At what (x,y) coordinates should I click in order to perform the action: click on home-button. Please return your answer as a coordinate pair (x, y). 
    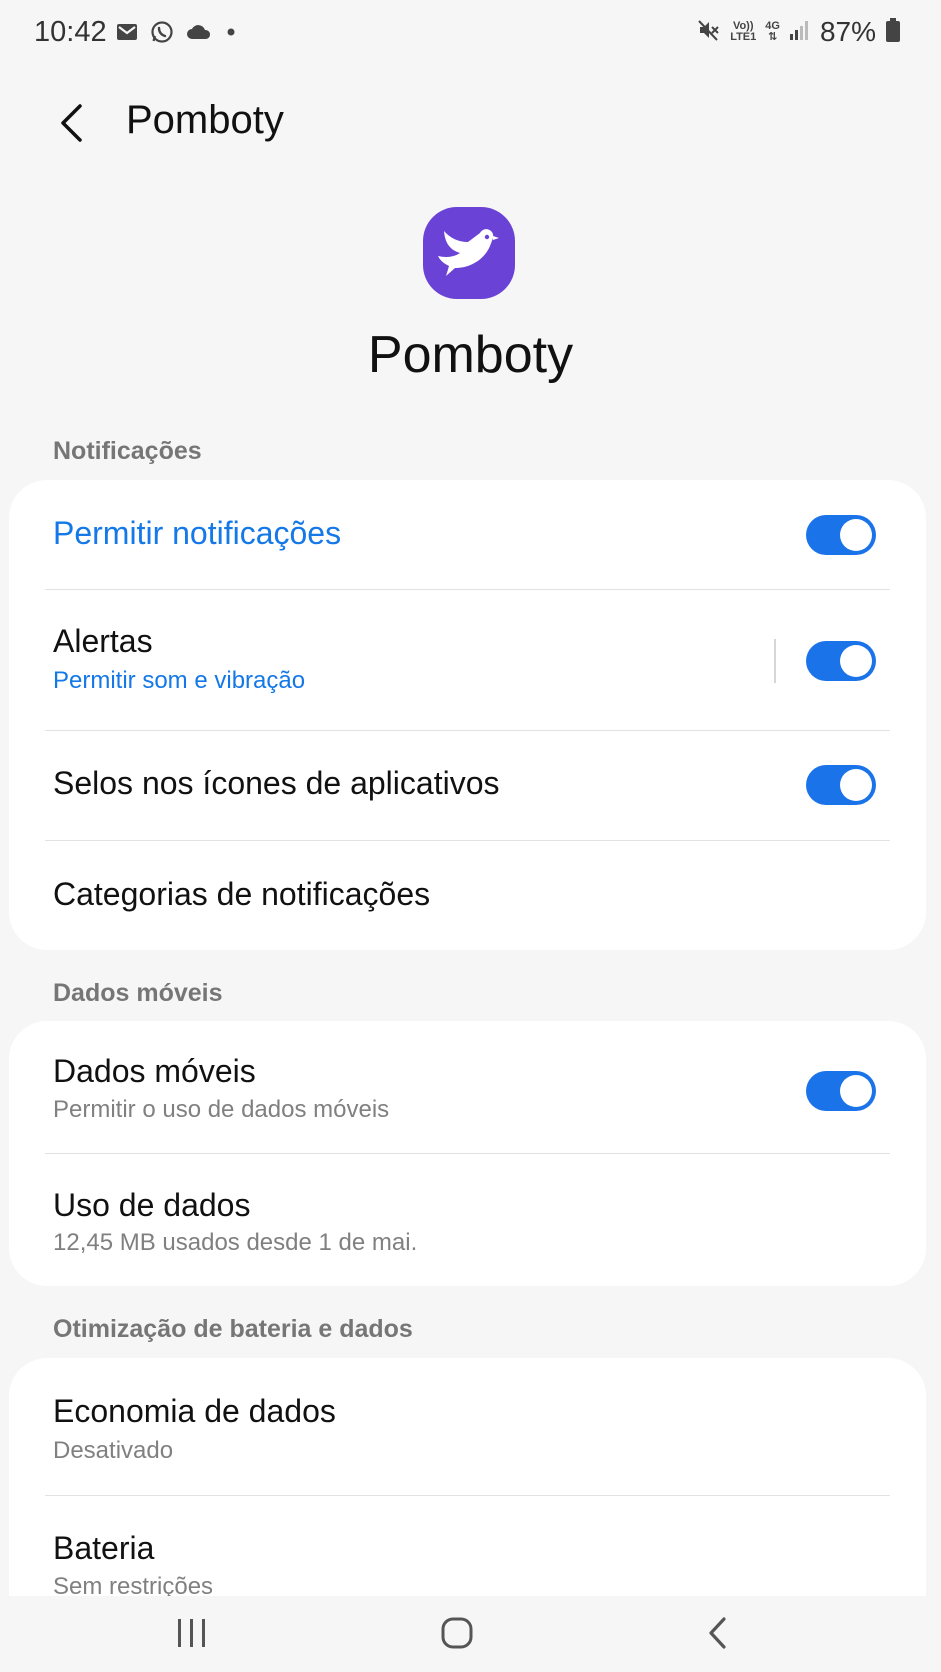
    Looking at the image, I should click on (457, 1633).